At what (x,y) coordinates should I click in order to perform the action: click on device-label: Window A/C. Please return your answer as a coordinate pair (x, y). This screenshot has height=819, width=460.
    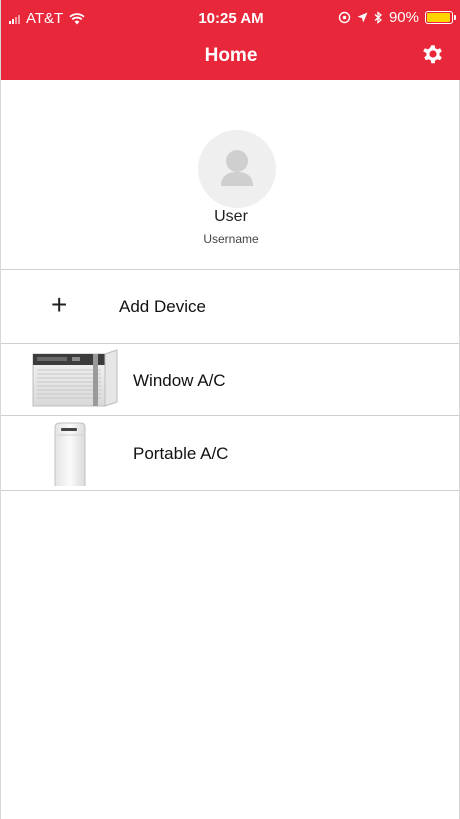
    Looking at the image, I should click on (179, 380).